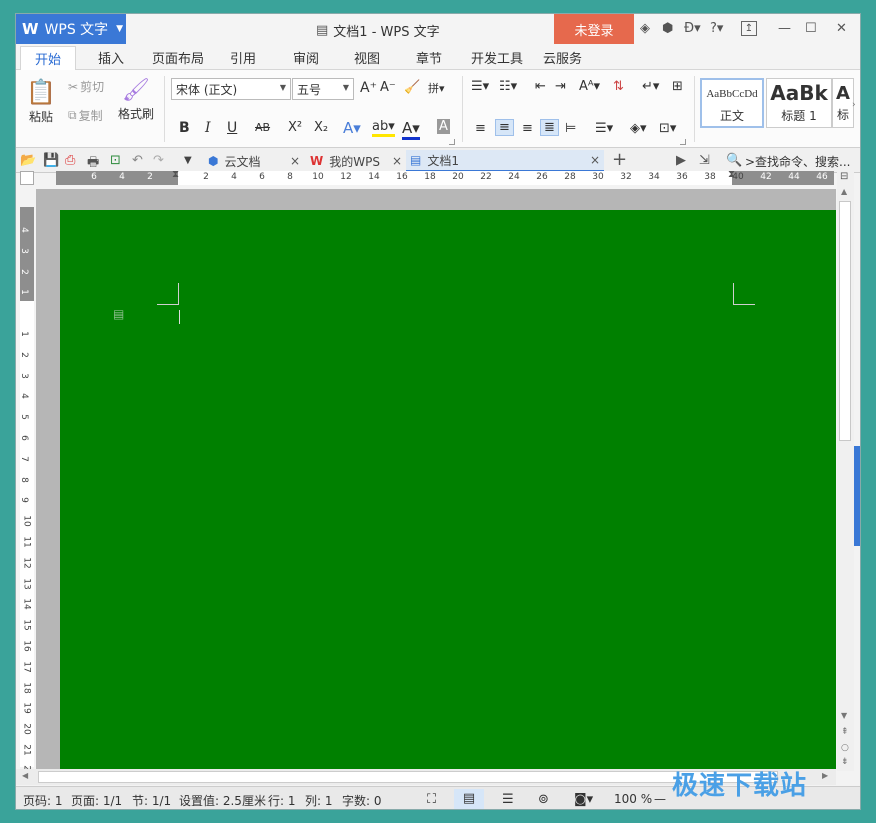  Describe the element at coordinates (306, 57) in the screenshot. I see `tab-review: 审阅` at that location.